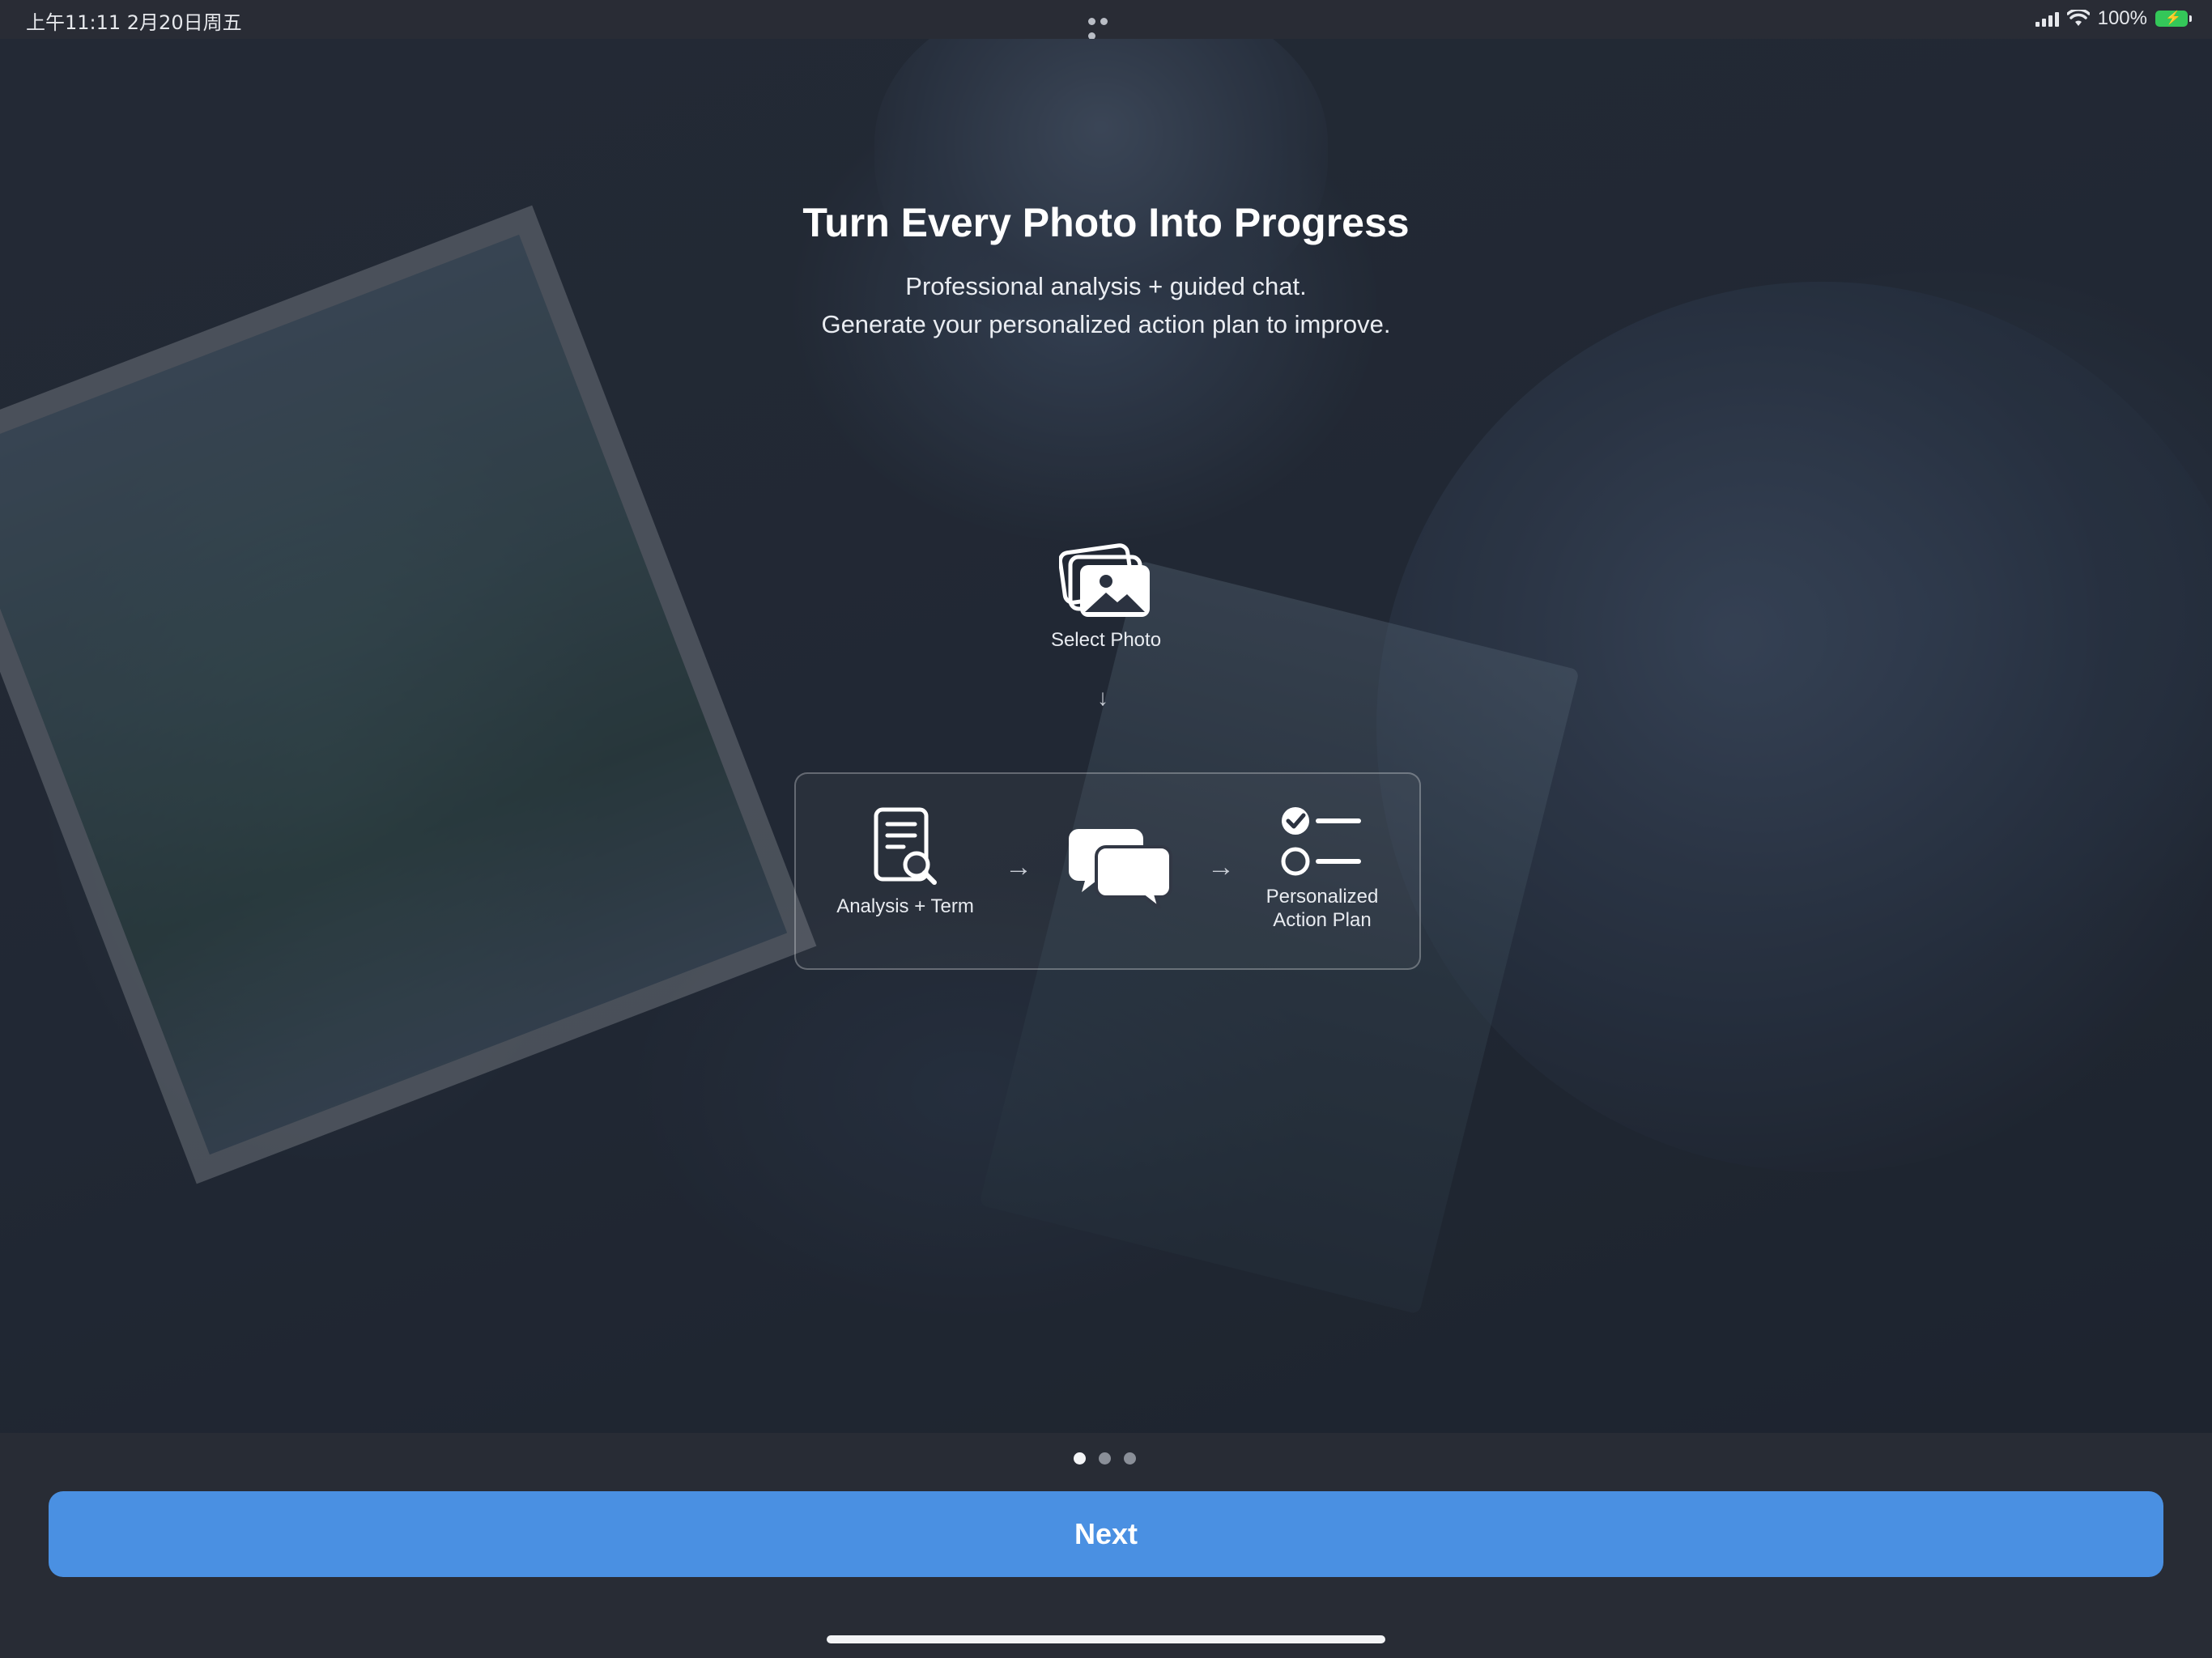  I want to click on cellular-signal-icon, so click(2047, 19).